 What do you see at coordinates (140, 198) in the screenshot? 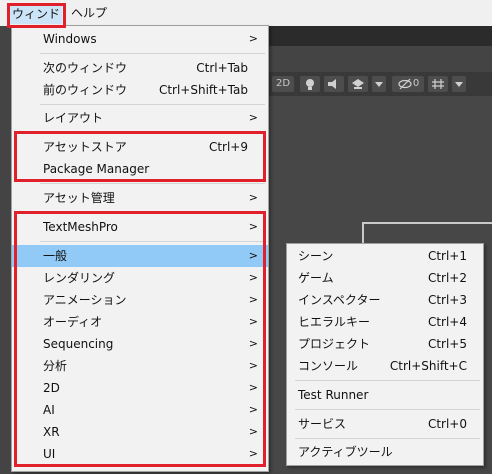
I see `menu-item-asset-management: アセット管理 >` at bounding box center [140, 198].